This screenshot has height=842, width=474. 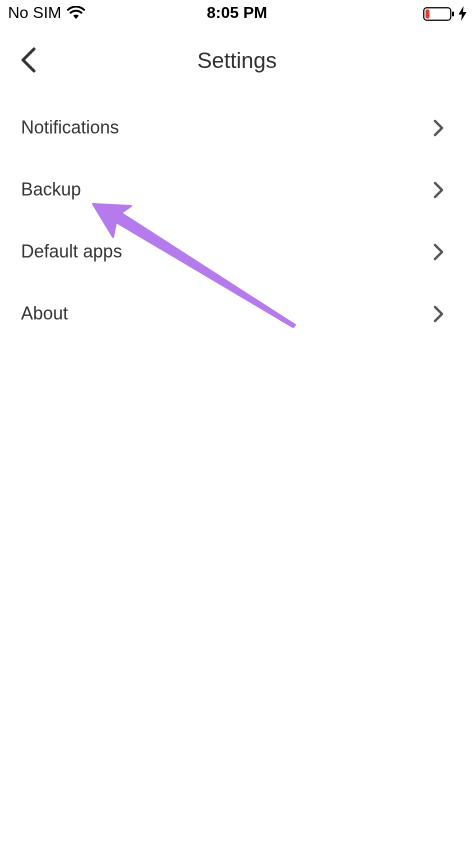 I want to click on settings-item-label: Backup, so click(x=51, y=189).